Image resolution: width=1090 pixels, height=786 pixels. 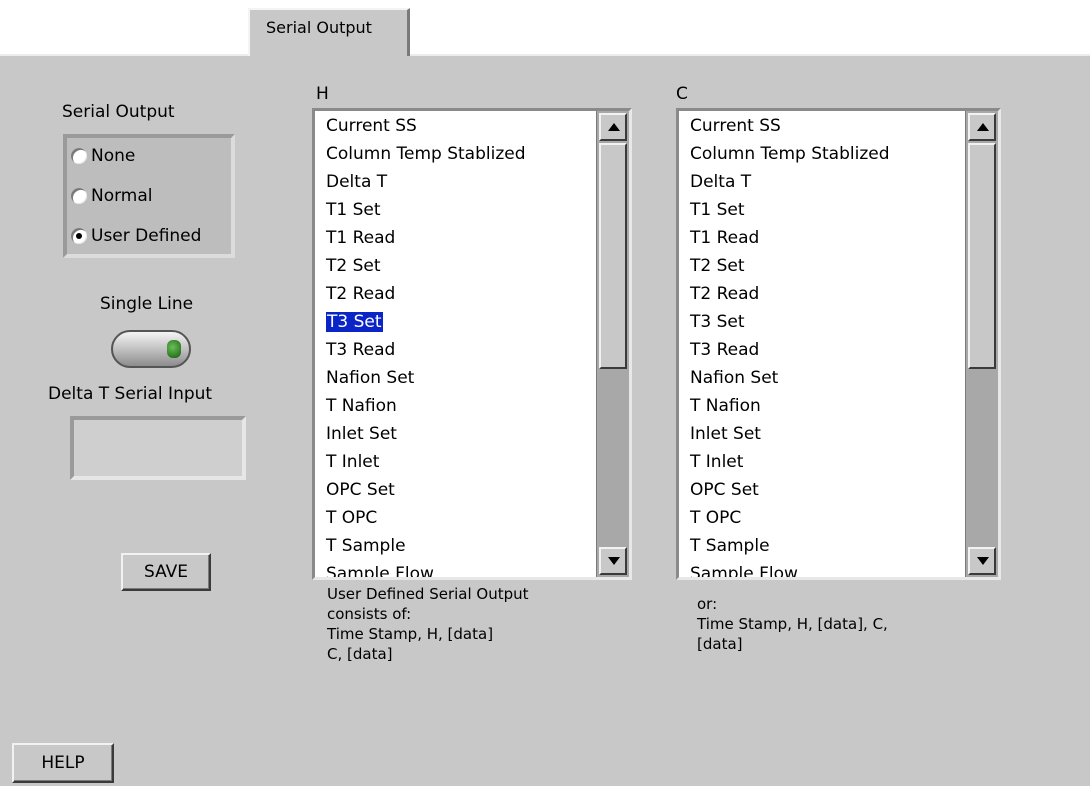 What do you see at coordinates (122, 196) in the screenshot?
I see `radio-normal-label: Normal` at bounding box center [122, 196].